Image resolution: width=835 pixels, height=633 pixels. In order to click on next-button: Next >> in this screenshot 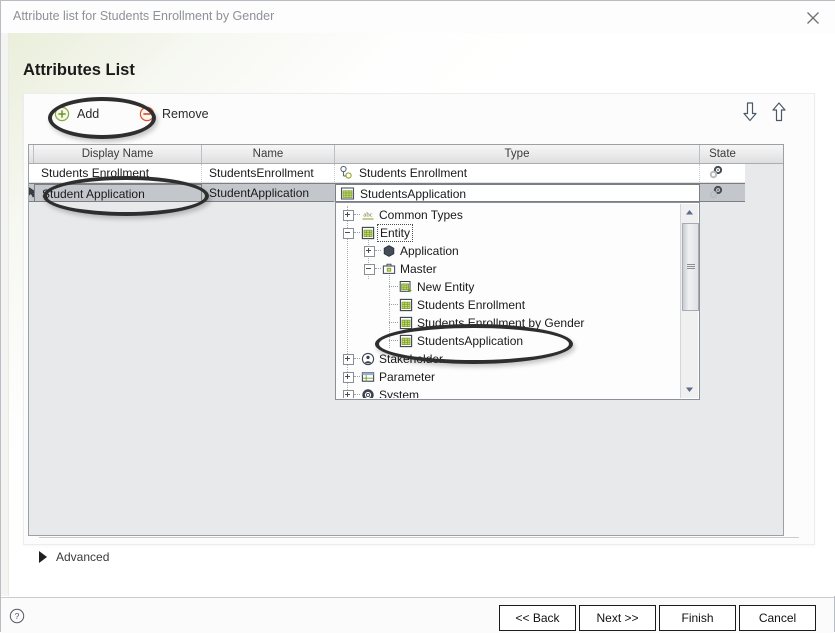, I will do `click(617, 618)`.